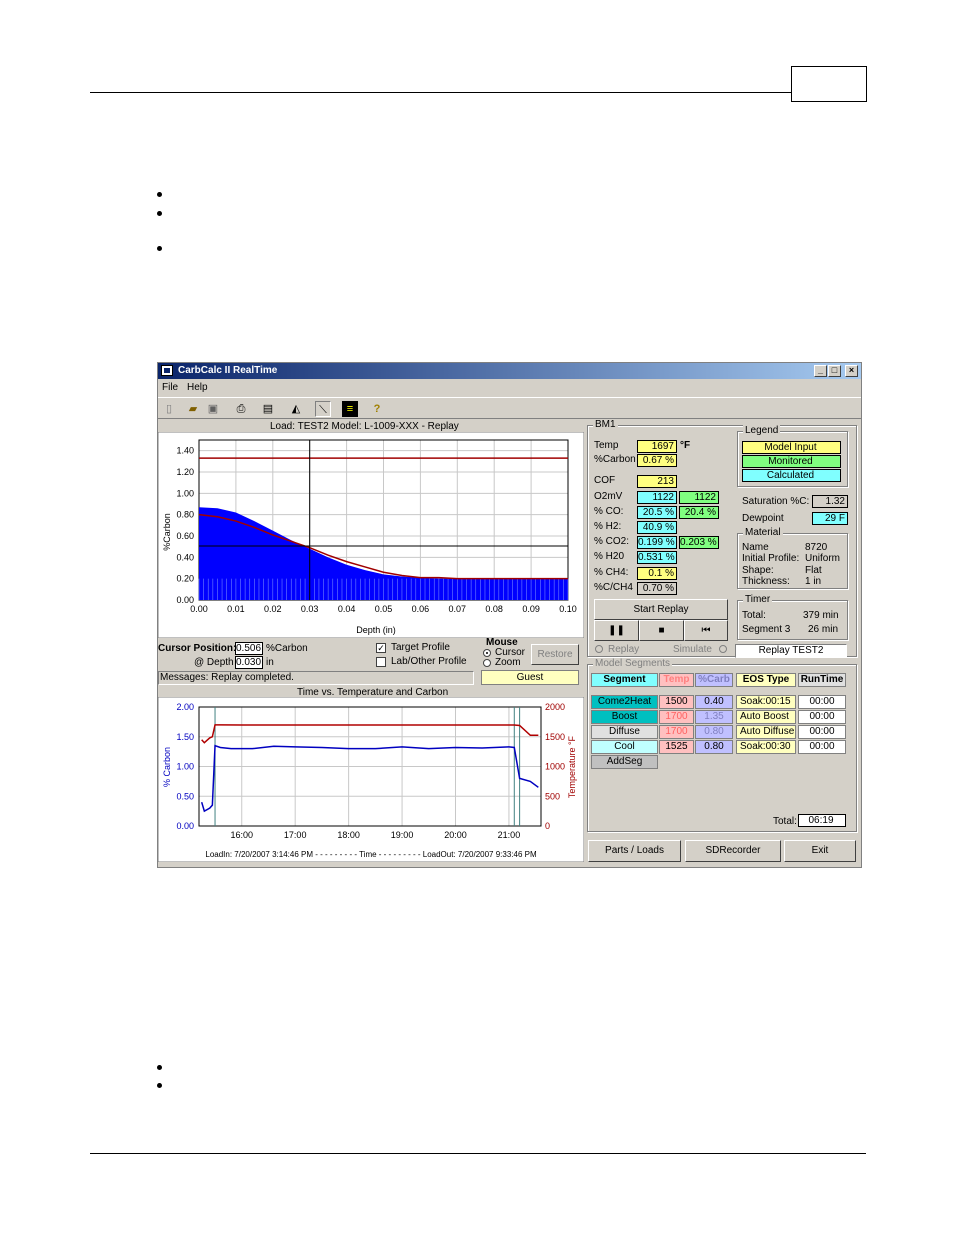  What do you see at coordinates (599, 649) in the screenshot?
I see `replay-radio` at bounding box center [599, 649].